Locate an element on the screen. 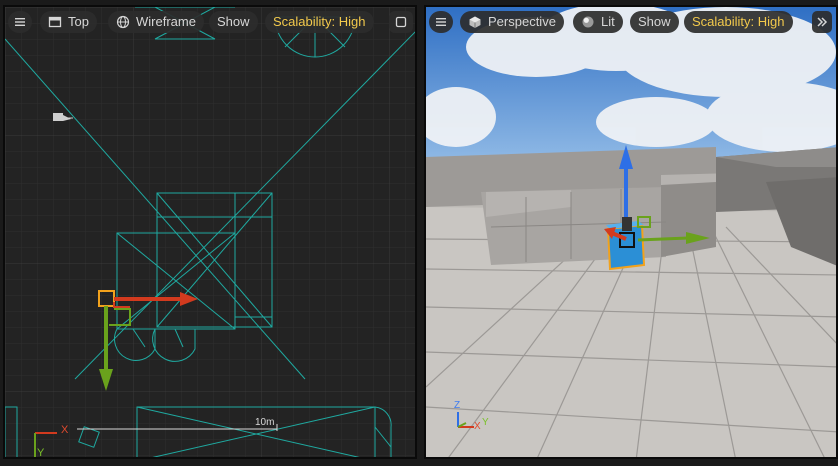  wireframe-sphere-icon is located at coordinates (123, 22).